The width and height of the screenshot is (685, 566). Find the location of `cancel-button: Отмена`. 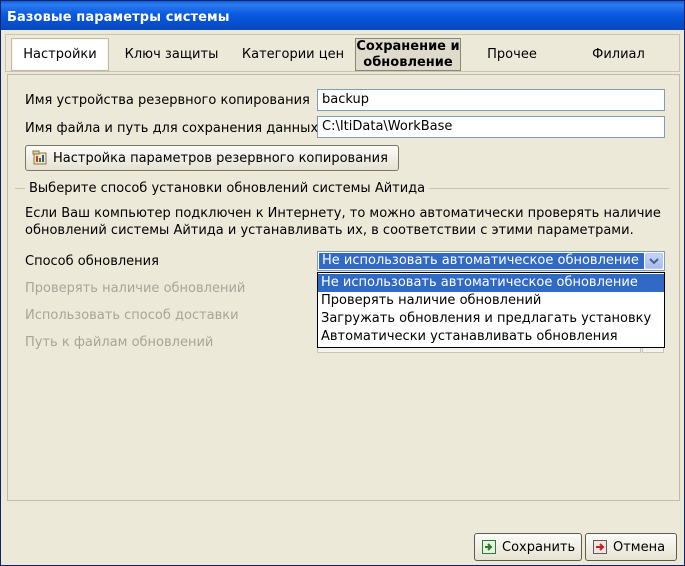

cancel-button: Отмена is located at coordinates (631, 547).